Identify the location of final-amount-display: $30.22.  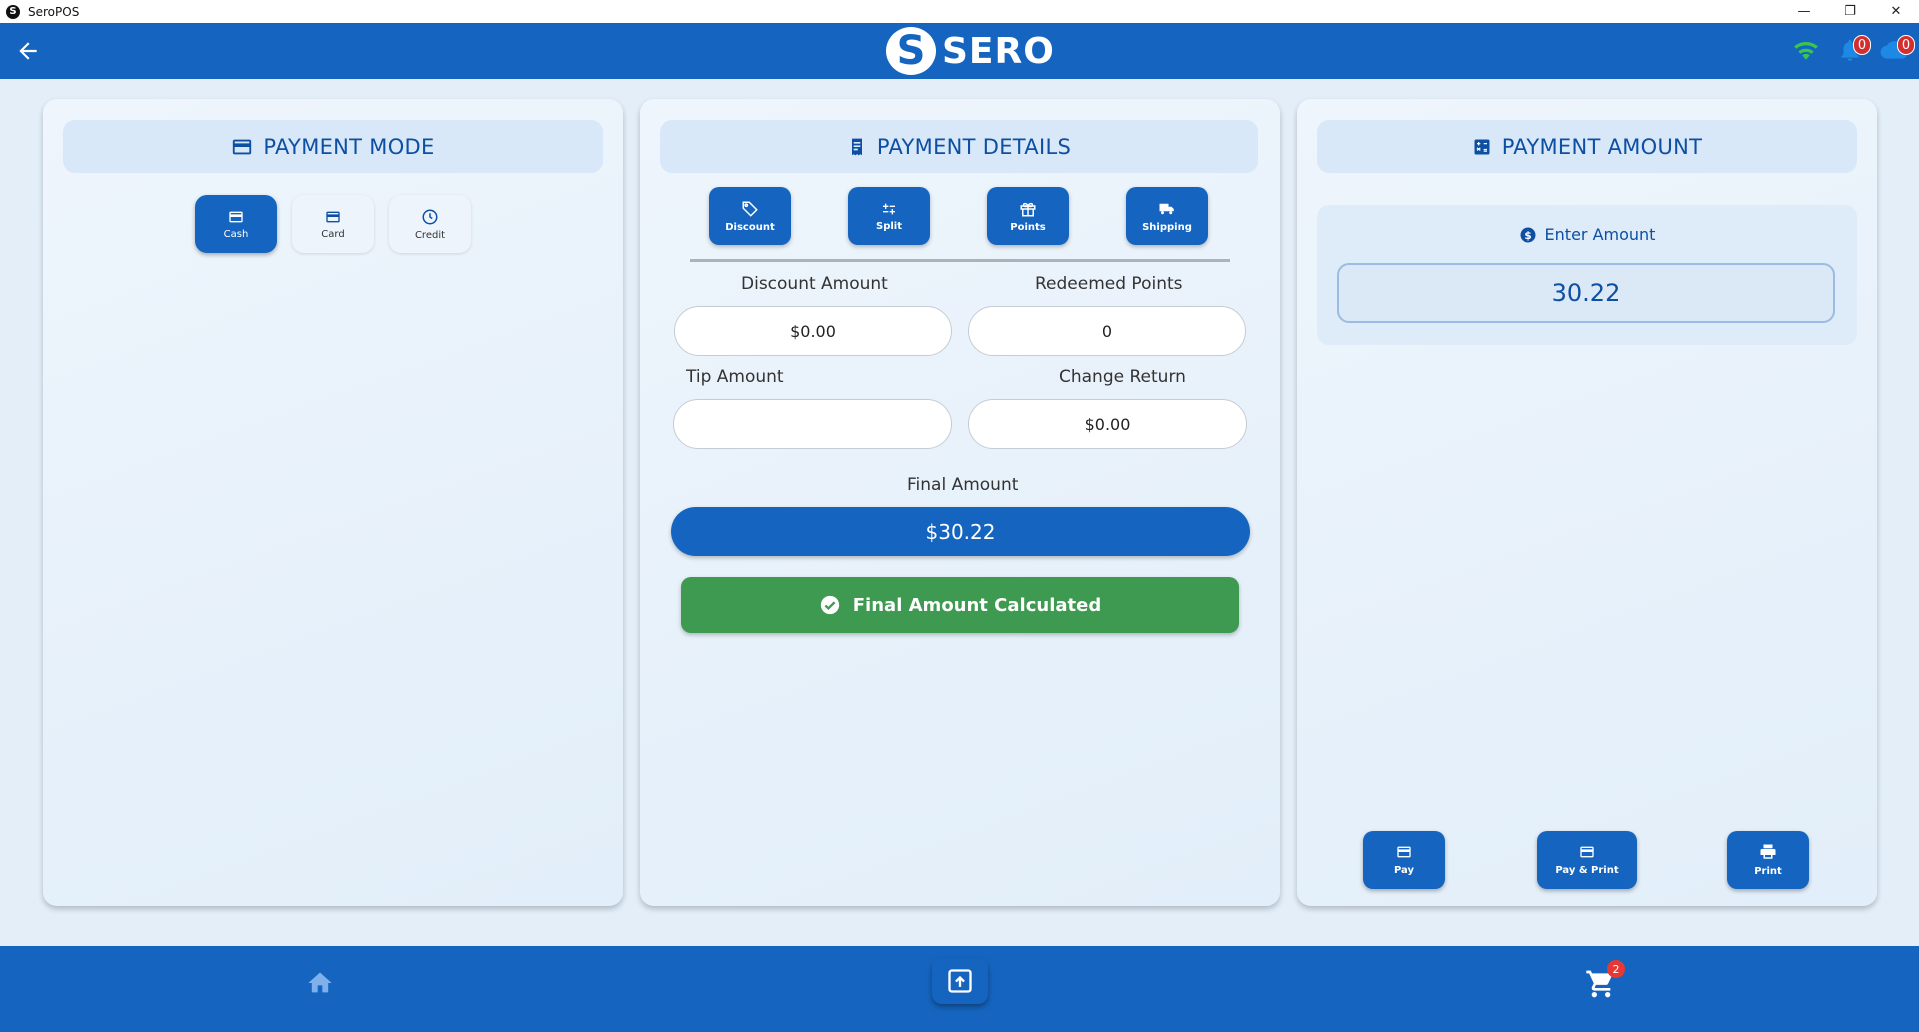
(960, 531).